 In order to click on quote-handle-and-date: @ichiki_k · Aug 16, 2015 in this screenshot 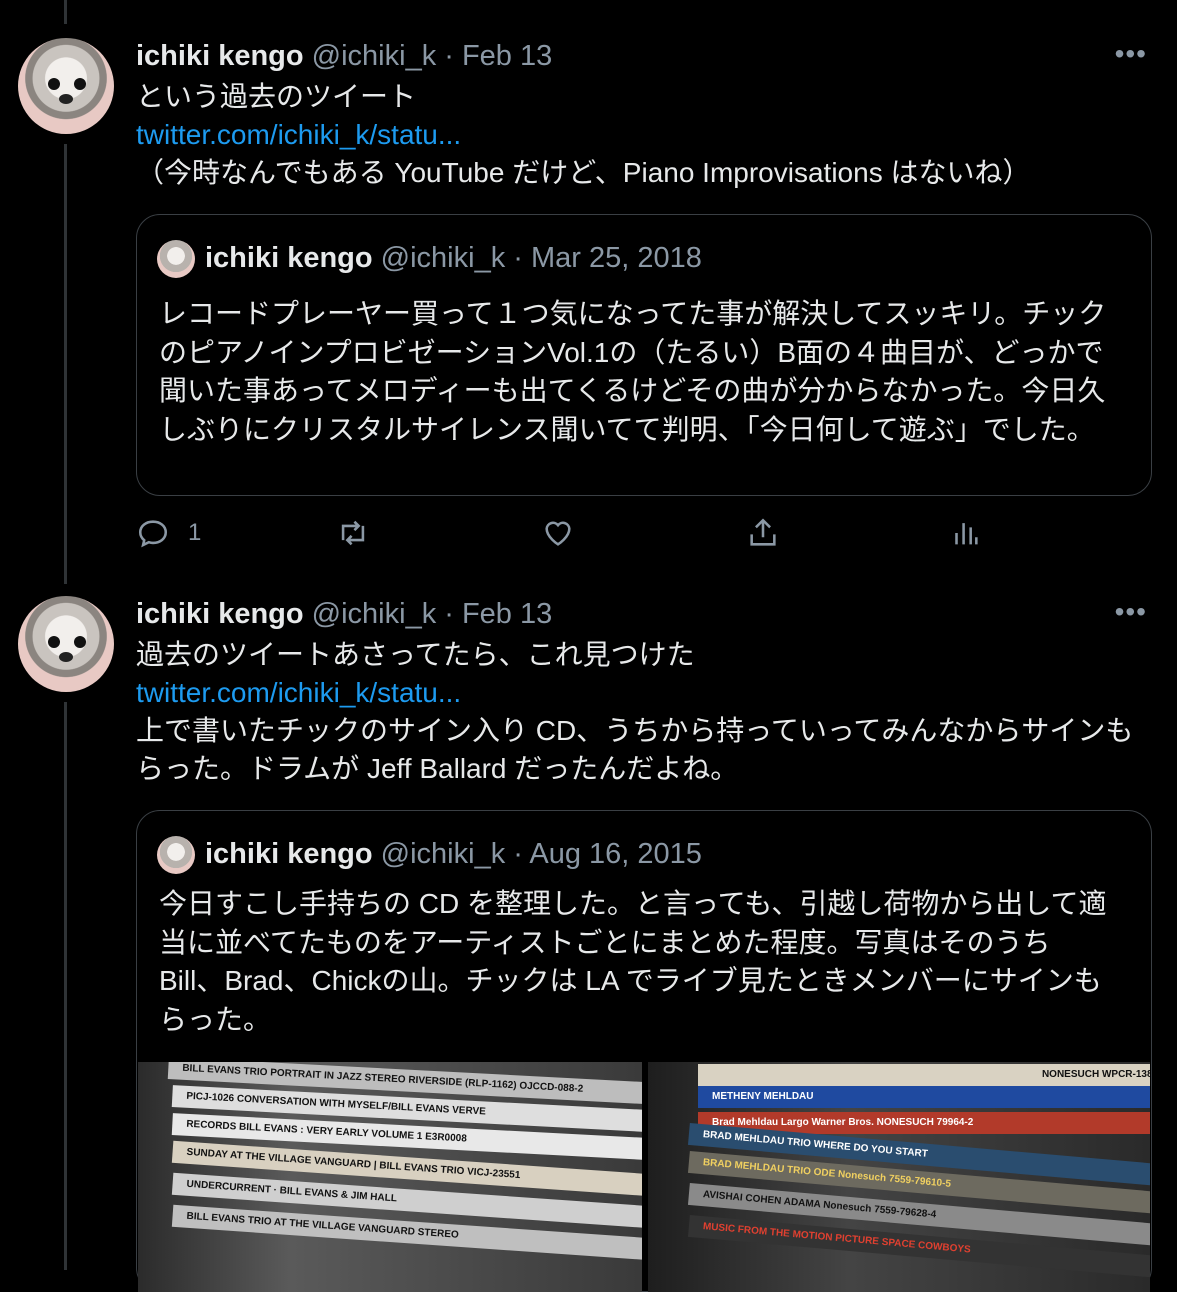, I will do `click(541, 854)`.